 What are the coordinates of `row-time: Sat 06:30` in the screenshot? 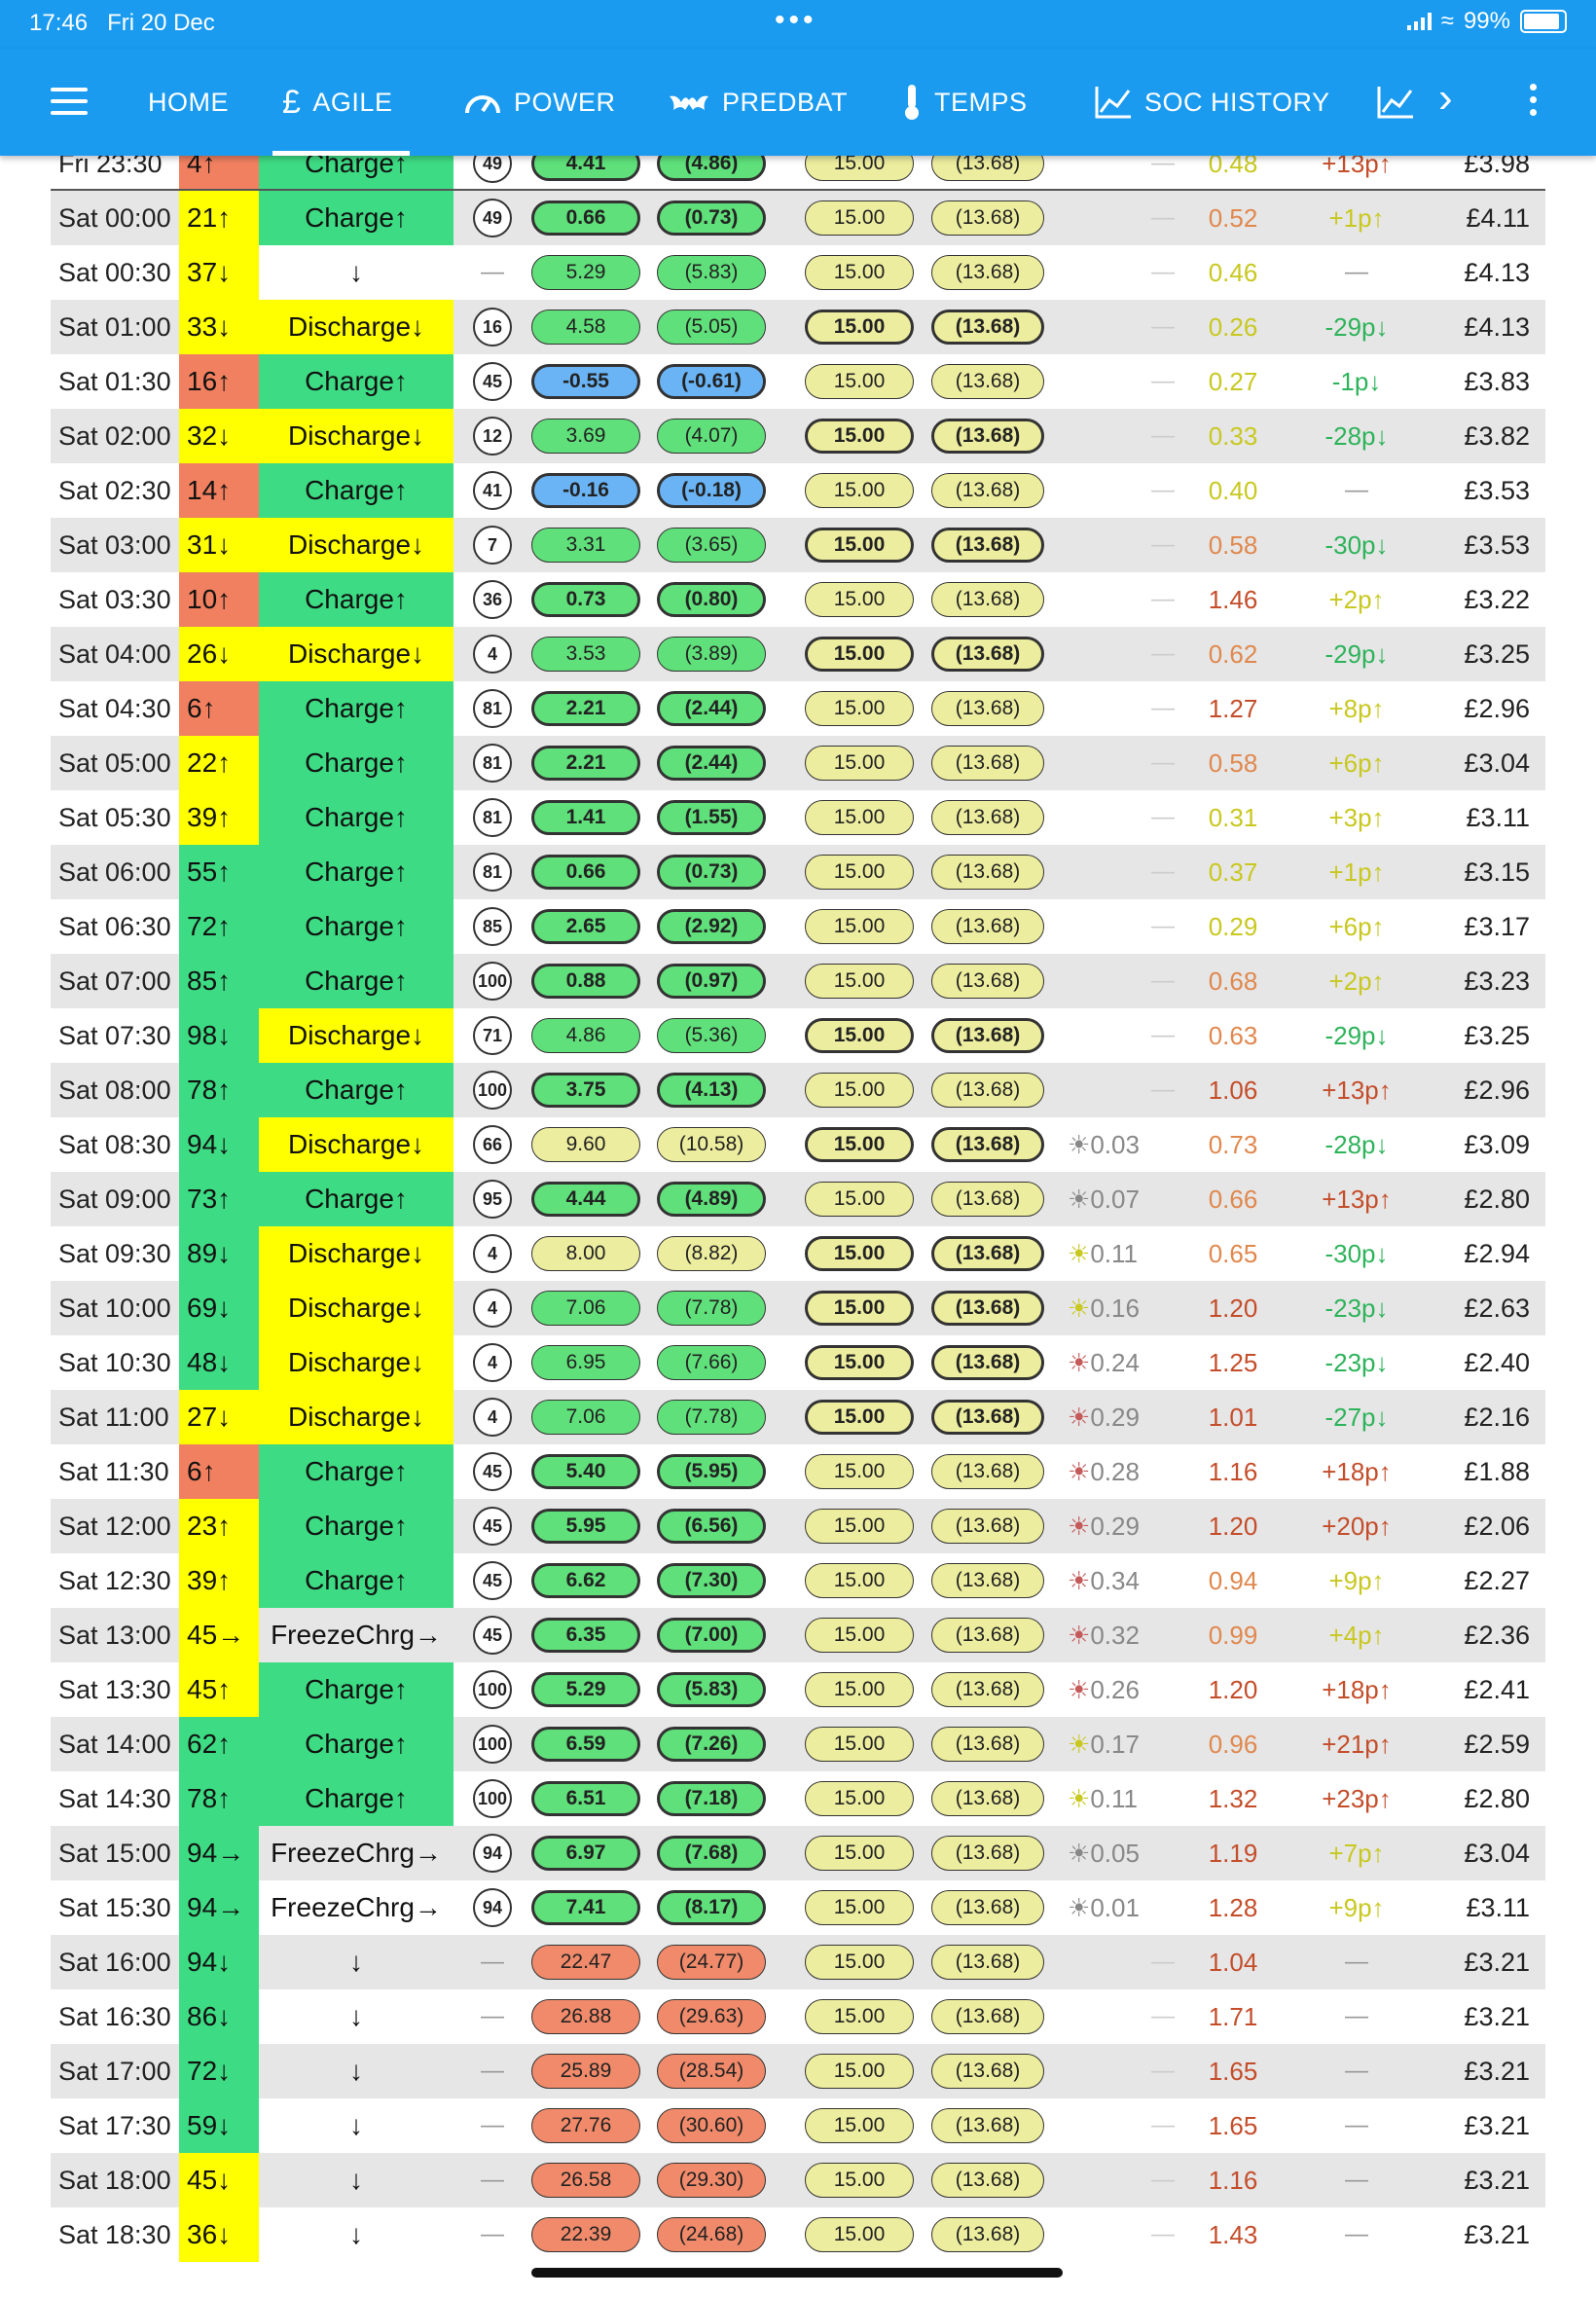 It's located at (114, 926).